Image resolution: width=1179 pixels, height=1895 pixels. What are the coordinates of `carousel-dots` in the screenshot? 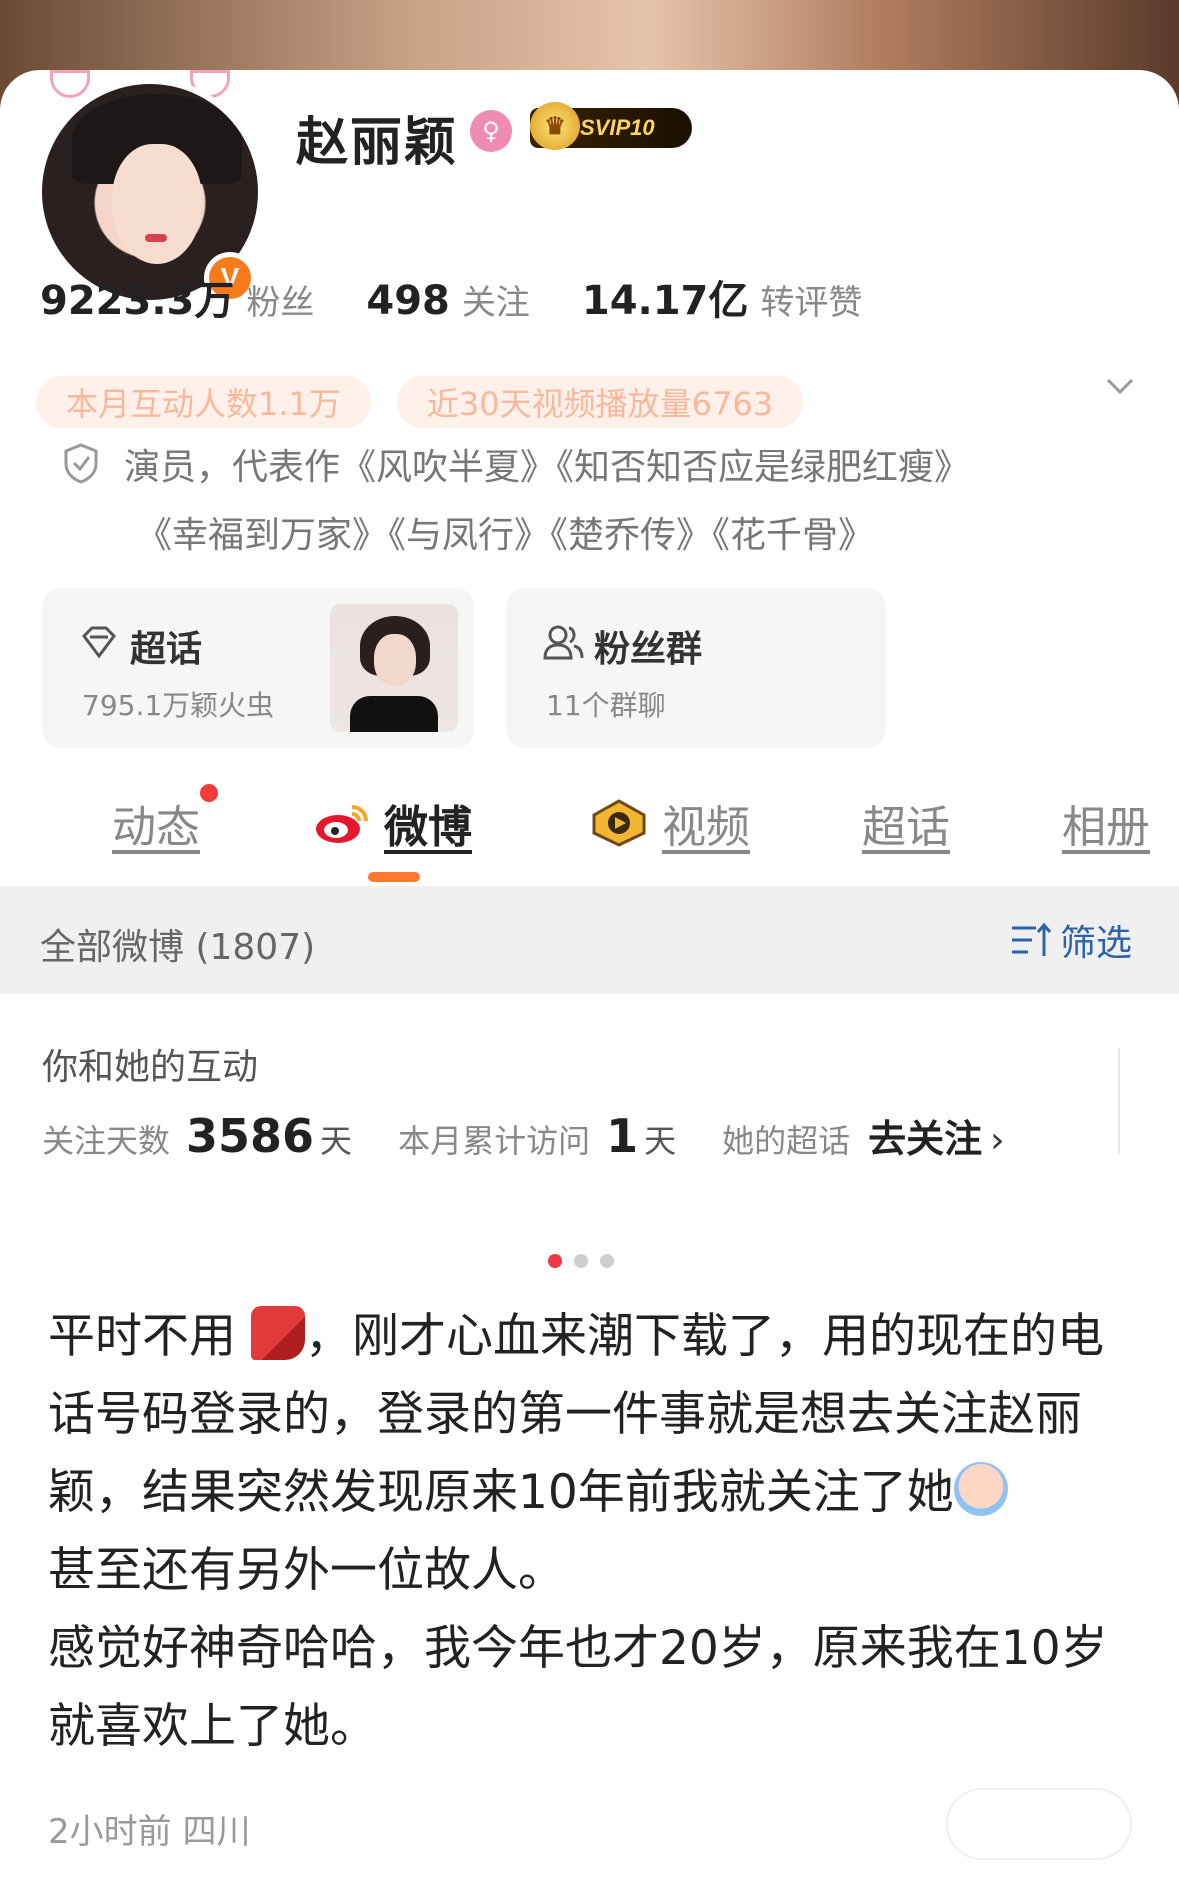 It's located at (581, 1261).